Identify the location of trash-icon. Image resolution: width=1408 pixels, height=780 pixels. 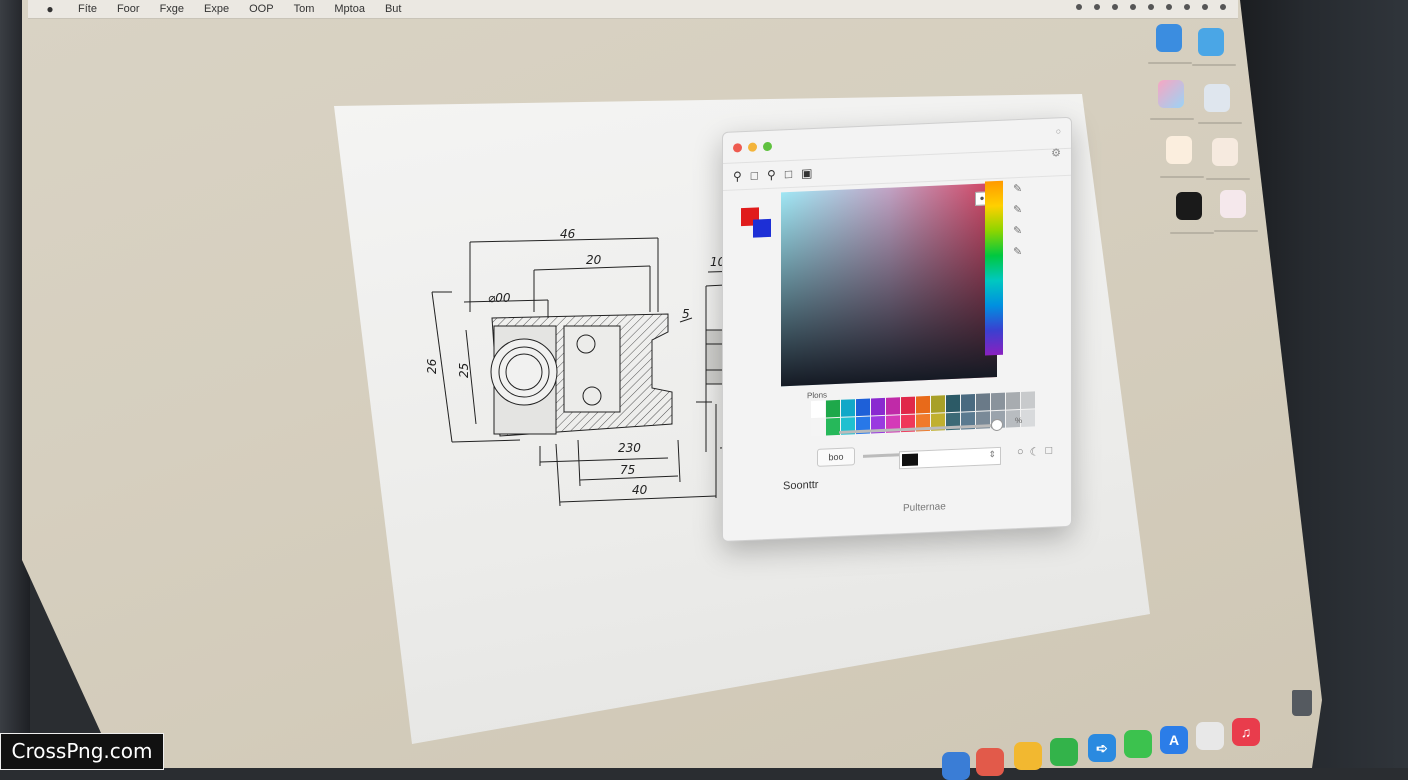
(1302, 703).